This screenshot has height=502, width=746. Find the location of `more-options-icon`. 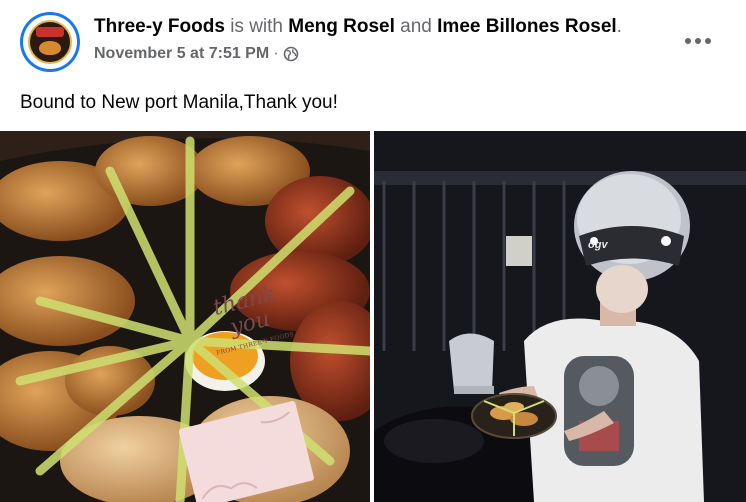

more-options-icon is located at coordinates (698, 41).